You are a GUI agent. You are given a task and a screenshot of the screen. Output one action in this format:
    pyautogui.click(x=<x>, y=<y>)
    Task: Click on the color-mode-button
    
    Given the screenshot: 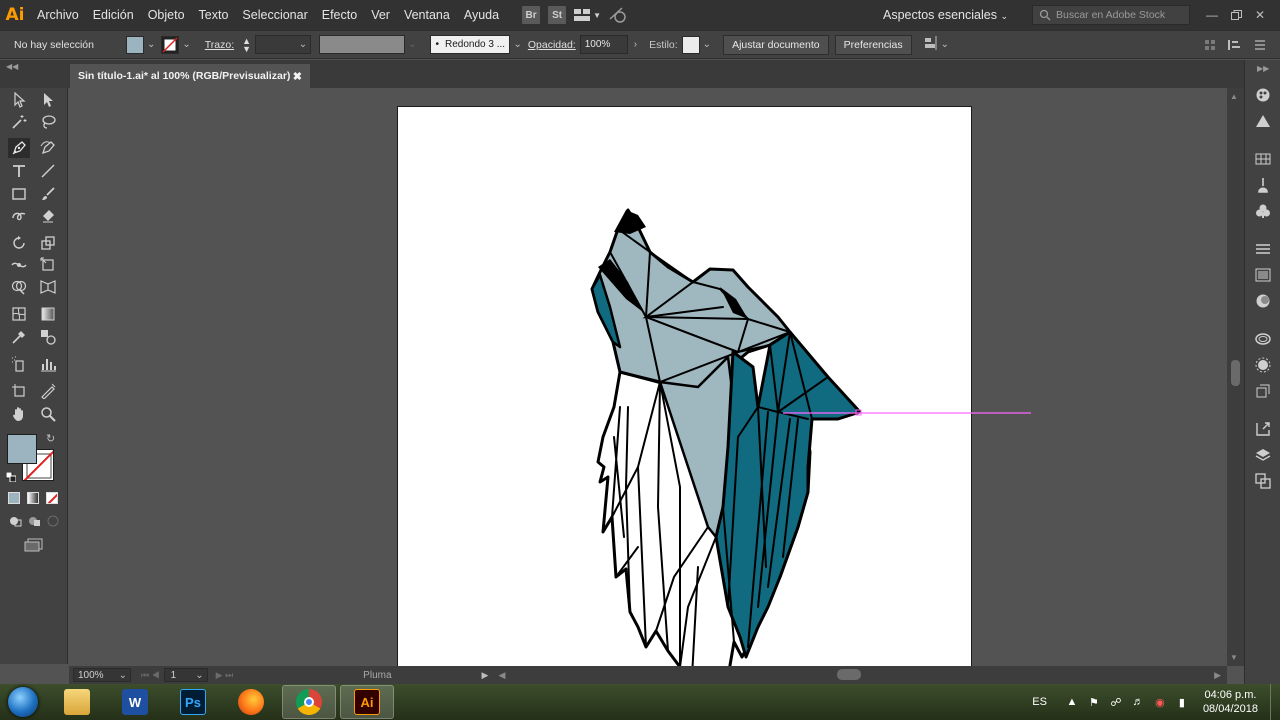 What is the action you would take?
    pyautogui.click(x=14, y=498)
    